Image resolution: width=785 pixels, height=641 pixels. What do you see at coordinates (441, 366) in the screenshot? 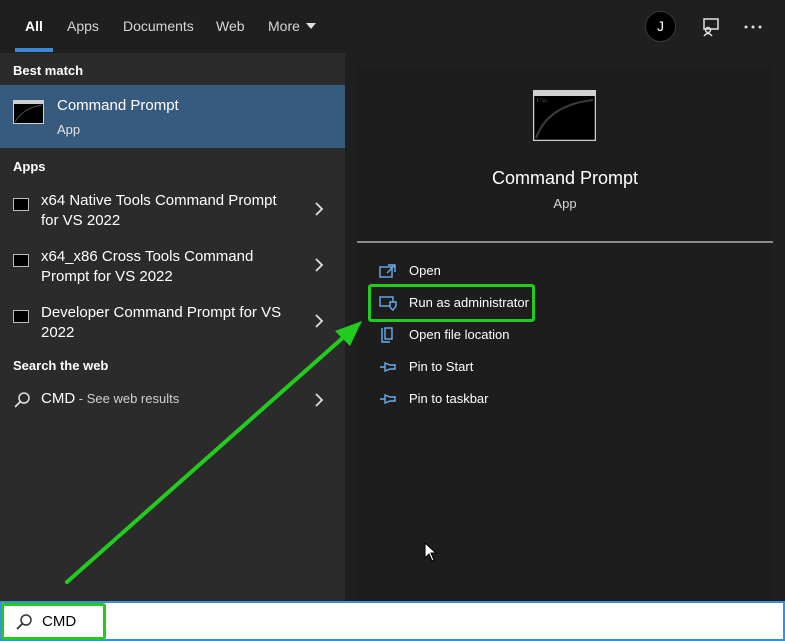
I see `pin-to-start-label: Pin to Start` at bounding box center [441, 366].